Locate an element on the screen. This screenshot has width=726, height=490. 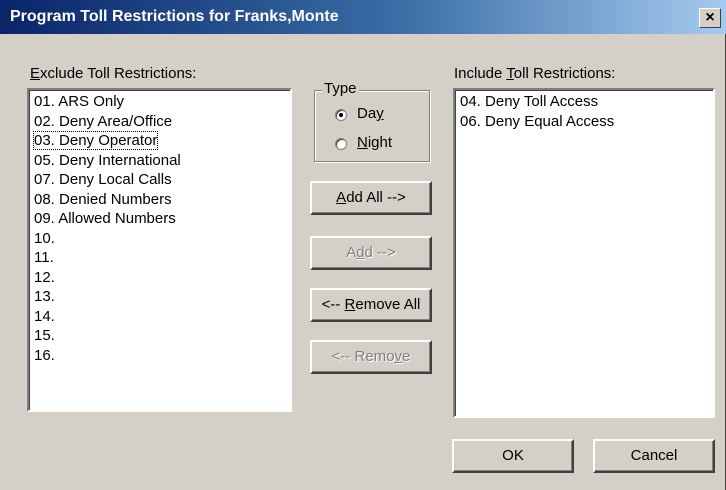
night-radio is located at coordinates (341, 144).